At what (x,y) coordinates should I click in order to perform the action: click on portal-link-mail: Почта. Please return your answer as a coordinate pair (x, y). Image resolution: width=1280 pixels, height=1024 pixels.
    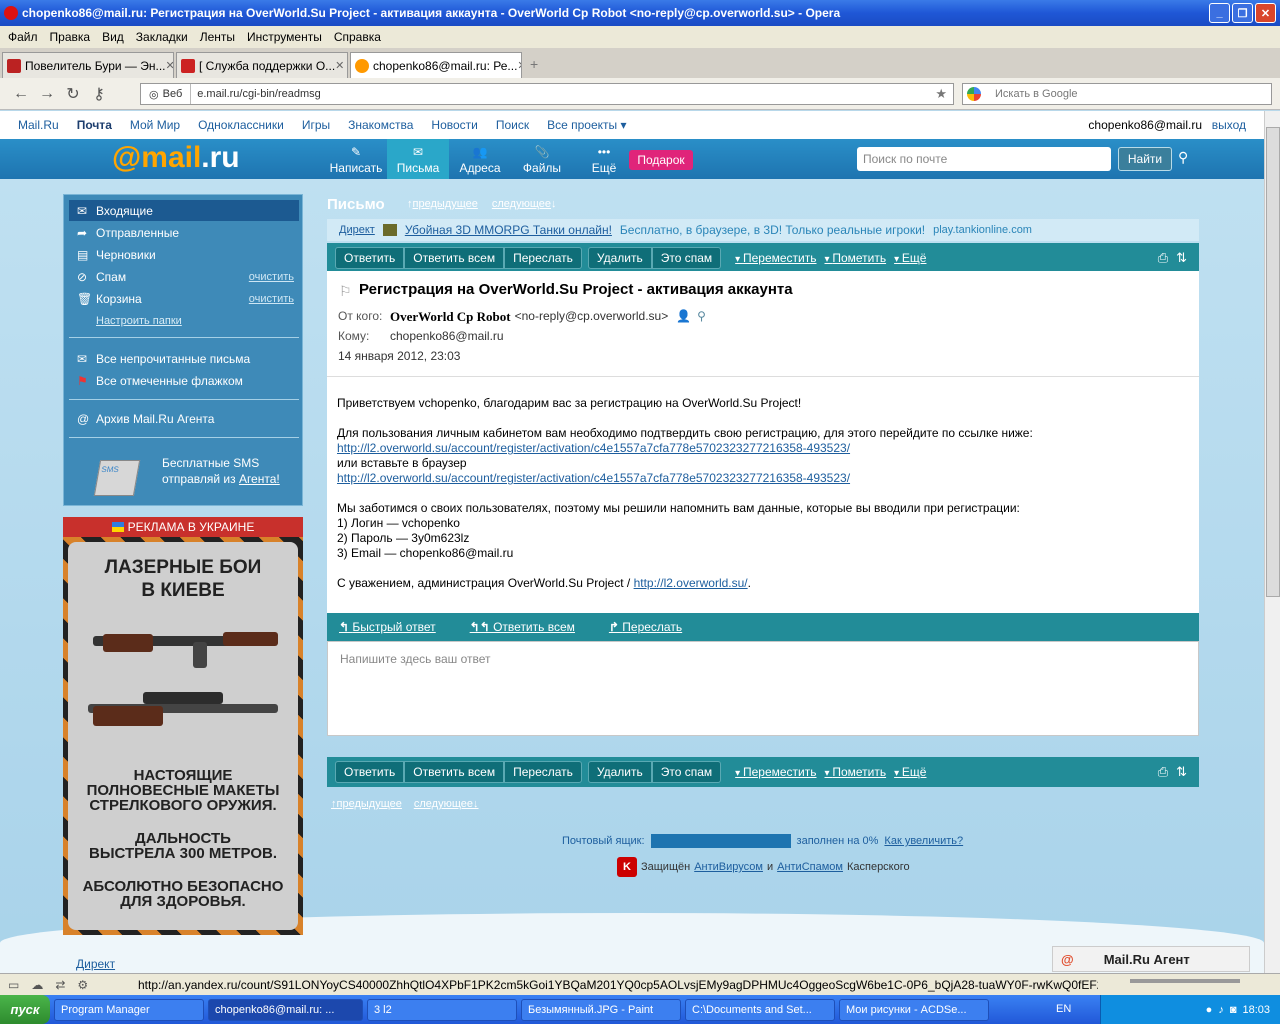
    Looking at the image, I should click on (94, 125).